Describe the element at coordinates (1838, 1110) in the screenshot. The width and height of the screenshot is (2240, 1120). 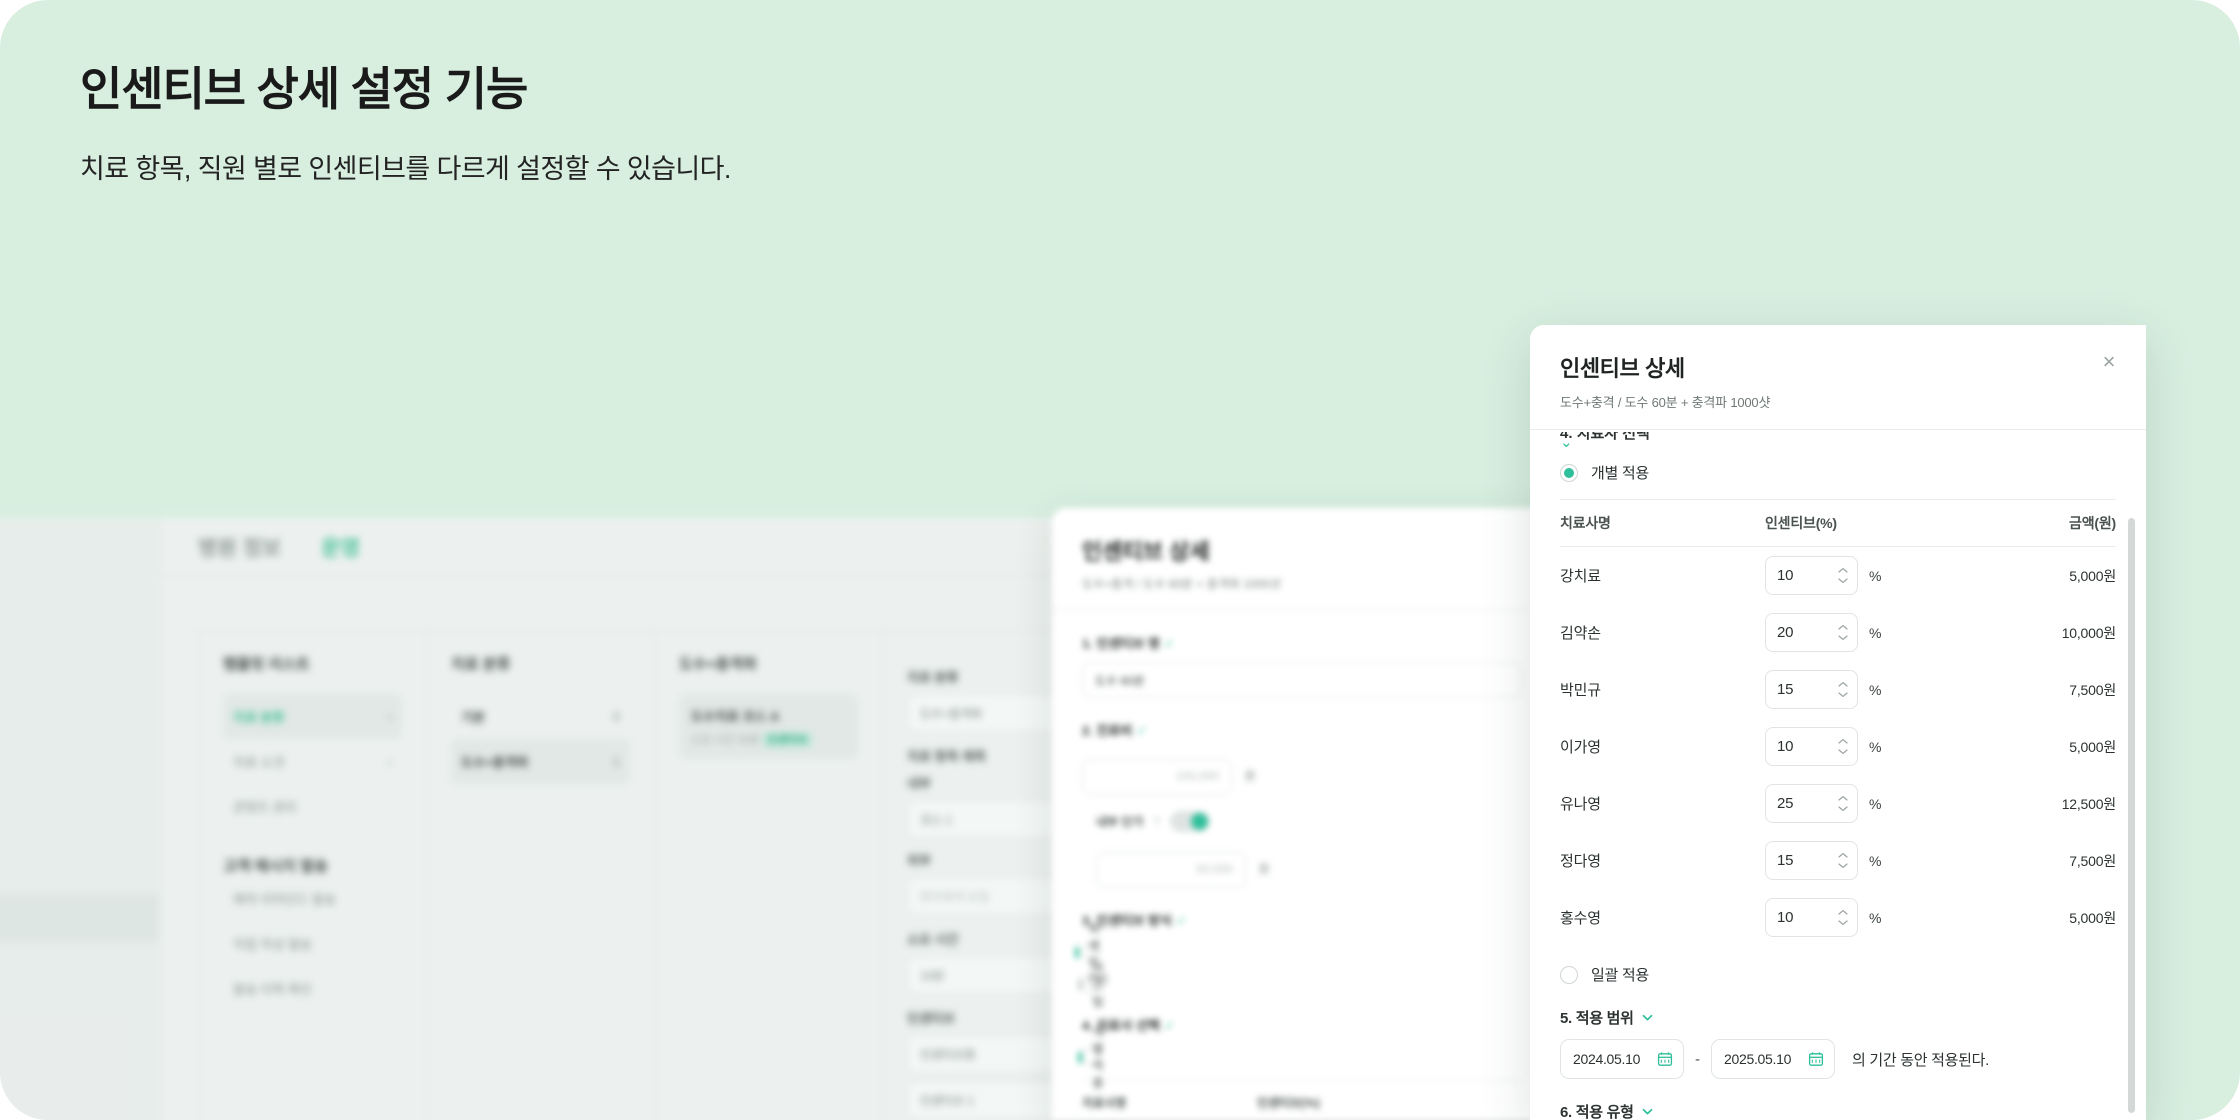
I see `section-6-label: 6. 적용 유형` at that location.